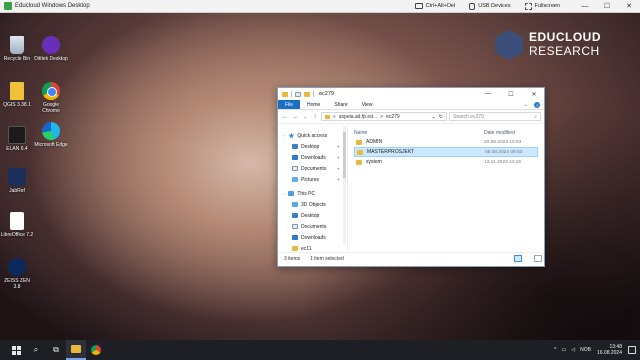  Describe the element at coordinates (367, 104) in the screenshot. I see `ribbon-view-tab: View` at that location.